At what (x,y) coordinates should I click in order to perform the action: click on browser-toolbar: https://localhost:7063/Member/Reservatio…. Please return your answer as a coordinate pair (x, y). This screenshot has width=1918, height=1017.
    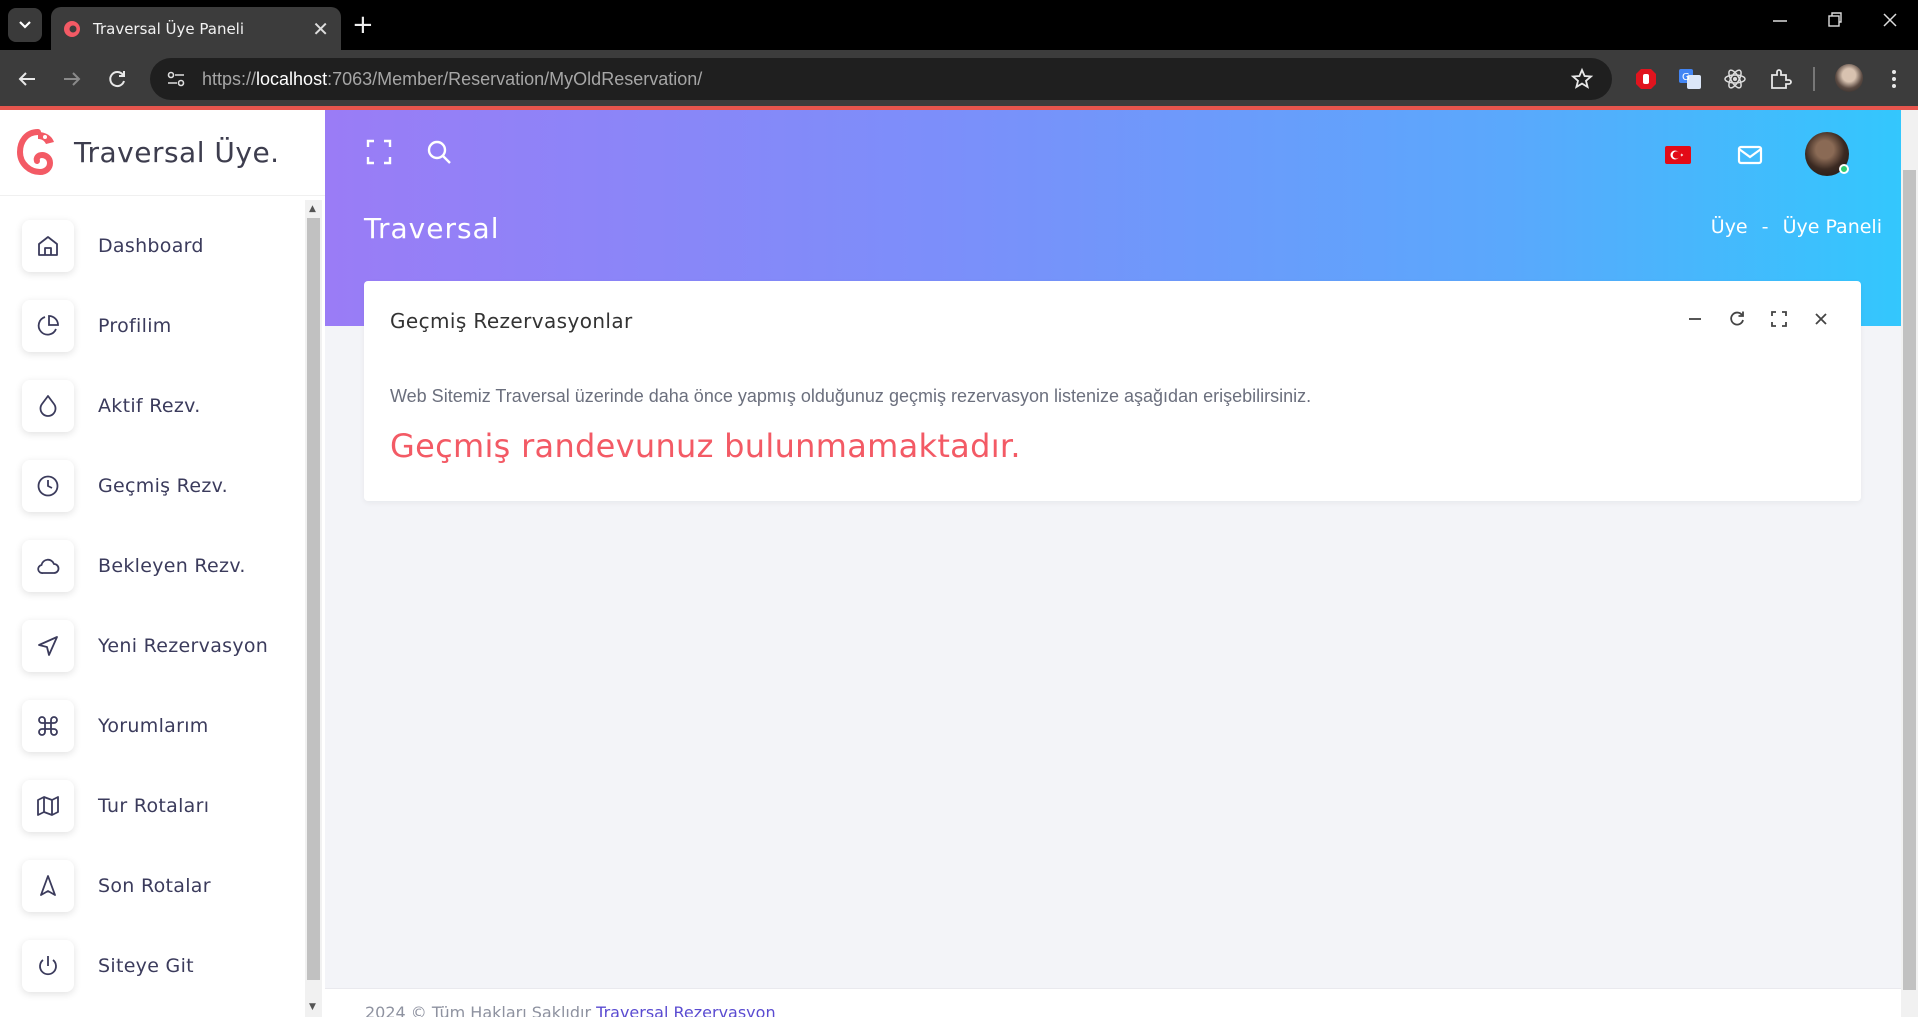
    Looking at the image, I should click on (959, 79).